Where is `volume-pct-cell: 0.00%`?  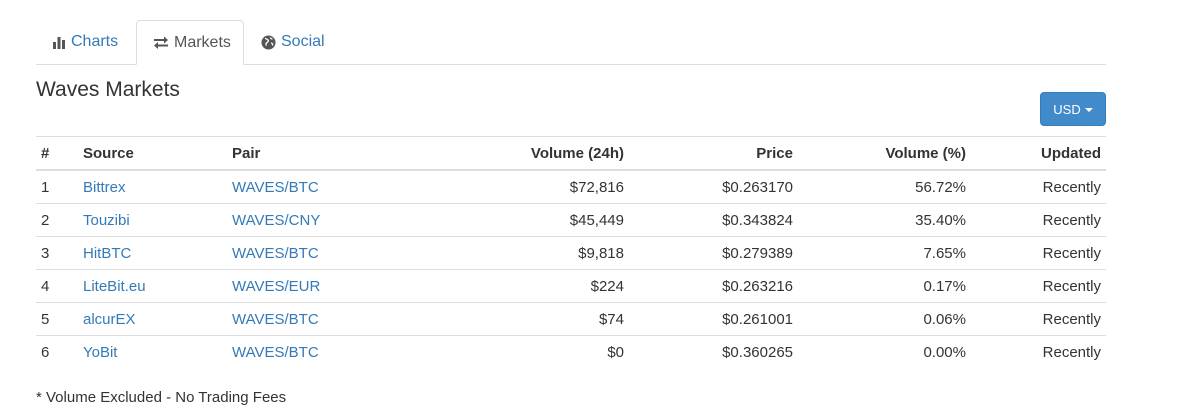
volume-pct-cell: 0.00% is located at coordinates (884, 351).